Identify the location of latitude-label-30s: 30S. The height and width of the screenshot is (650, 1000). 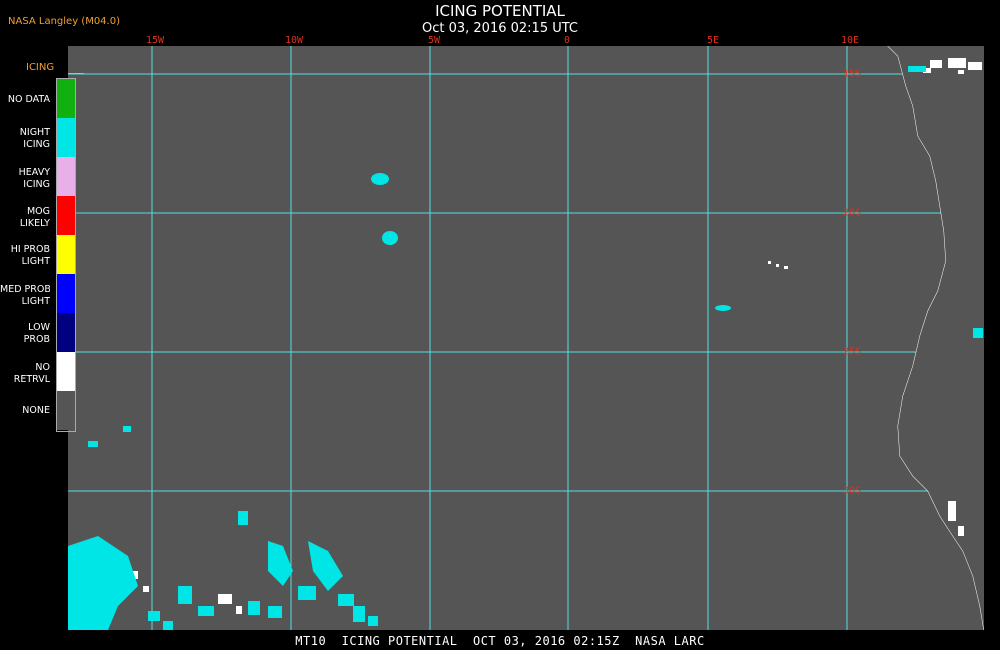
(852, 491).